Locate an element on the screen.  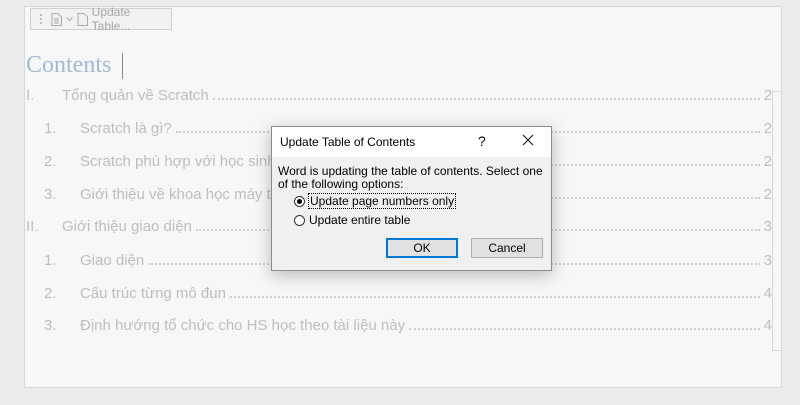
page-icon is located at coordinates (83, 19).